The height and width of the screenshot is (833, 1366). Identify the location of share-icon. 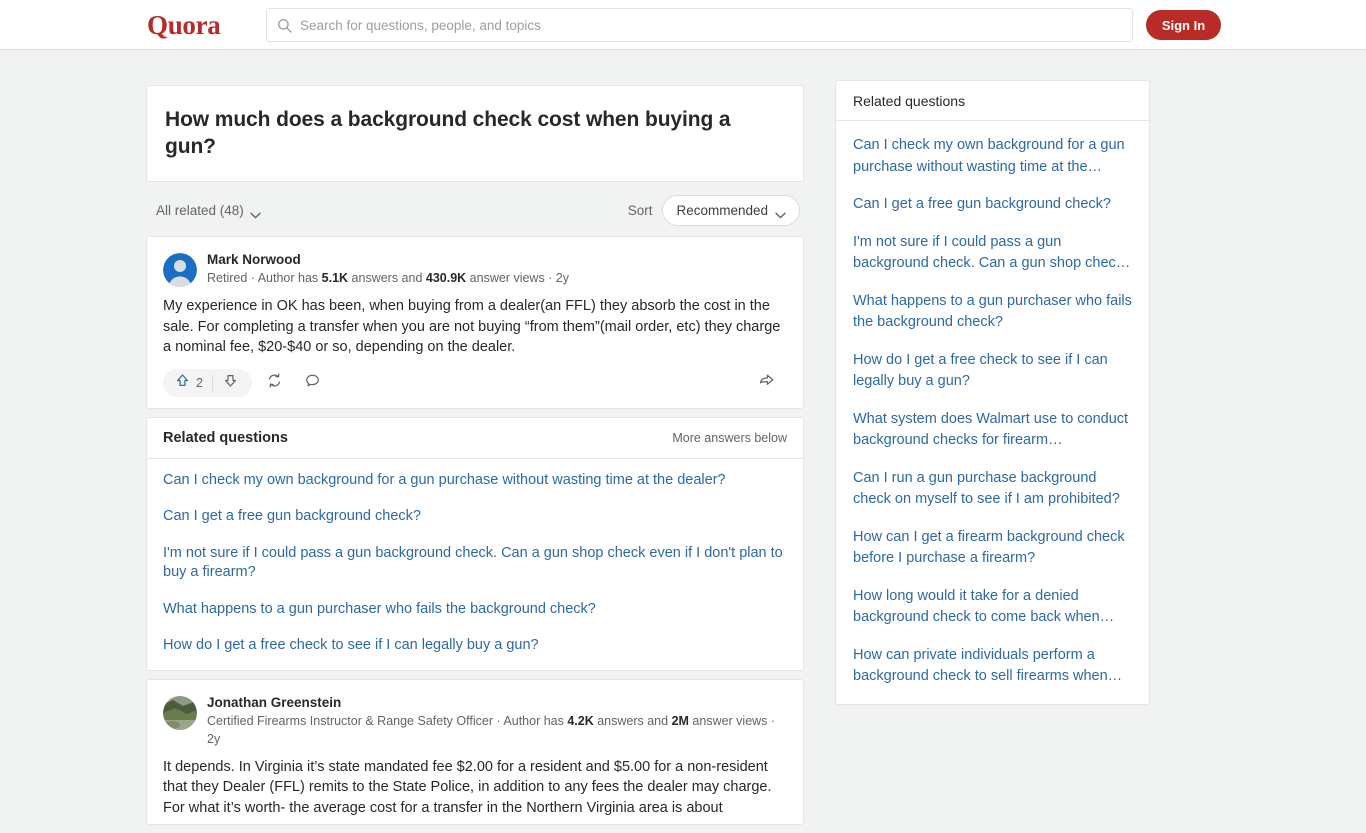
(766, 383).